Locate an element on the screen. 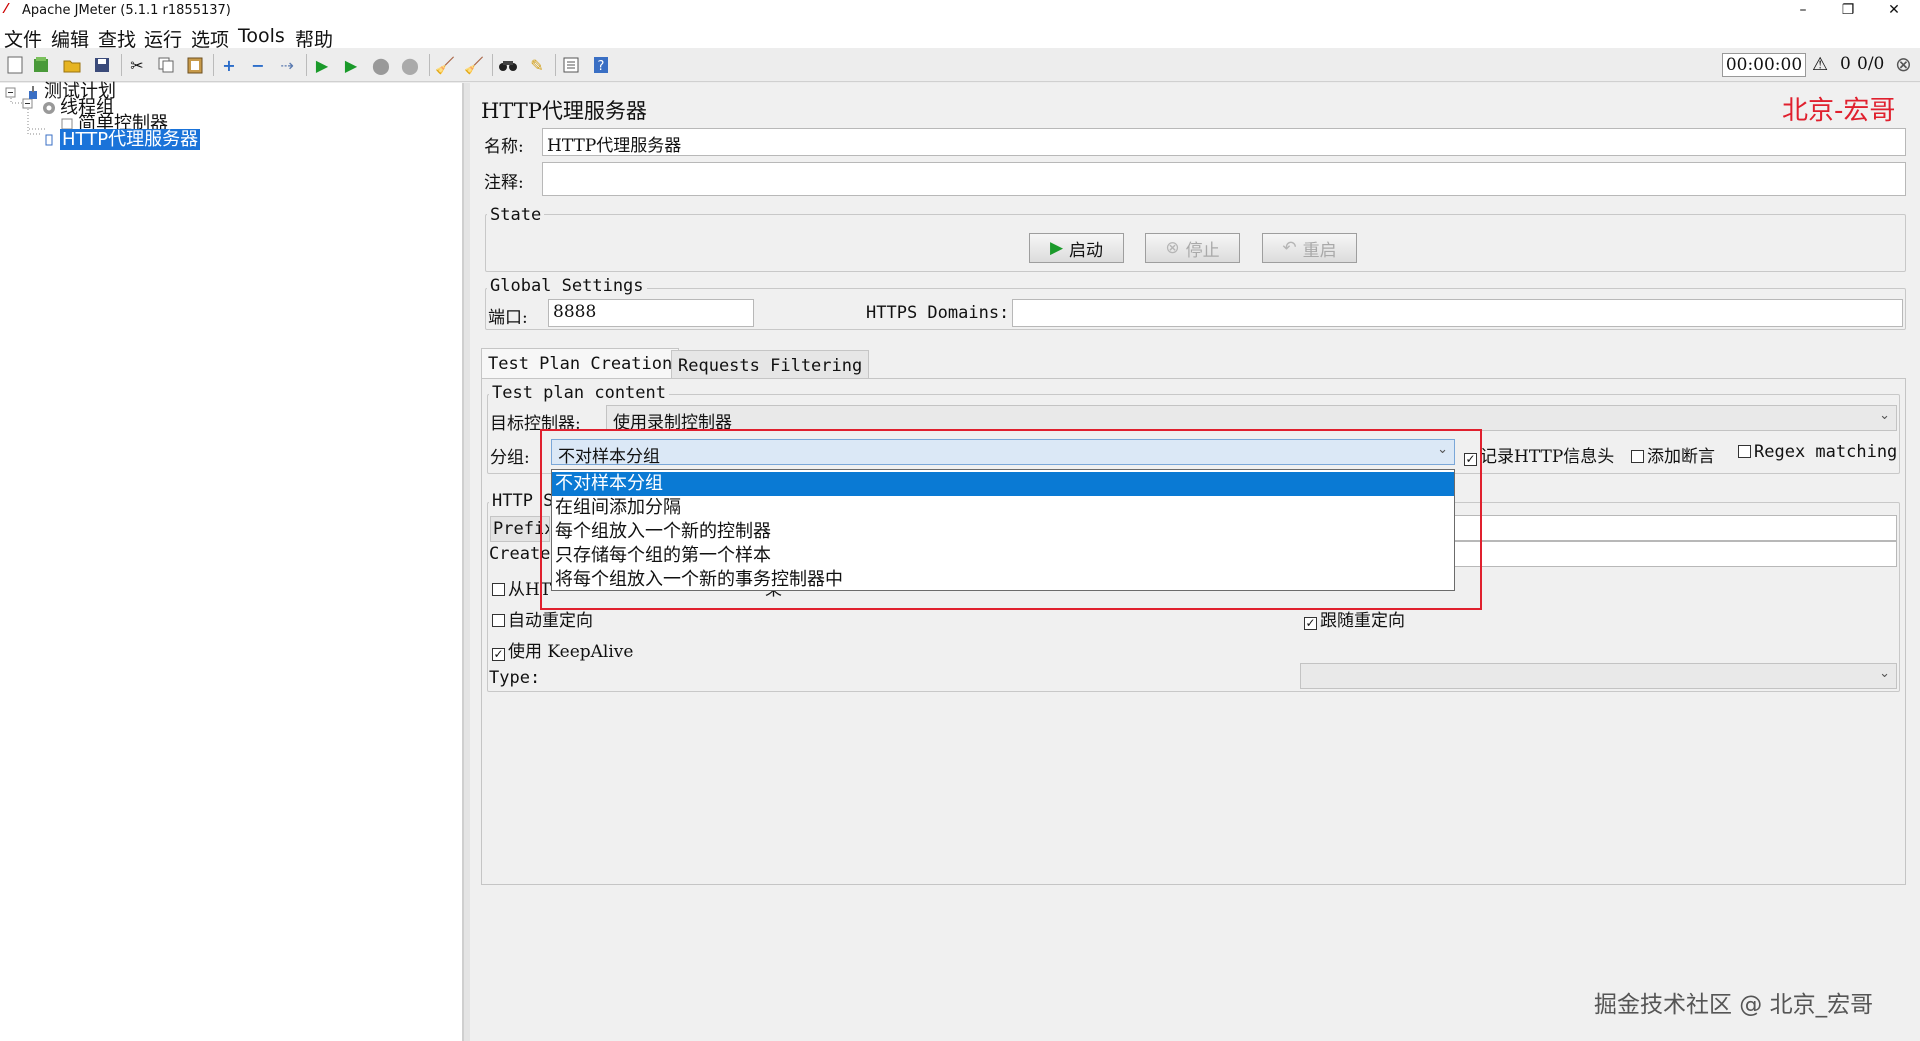 This screenshot has height=1041, width=1920. port-label: 端口: is located at coordinates (508, 318).